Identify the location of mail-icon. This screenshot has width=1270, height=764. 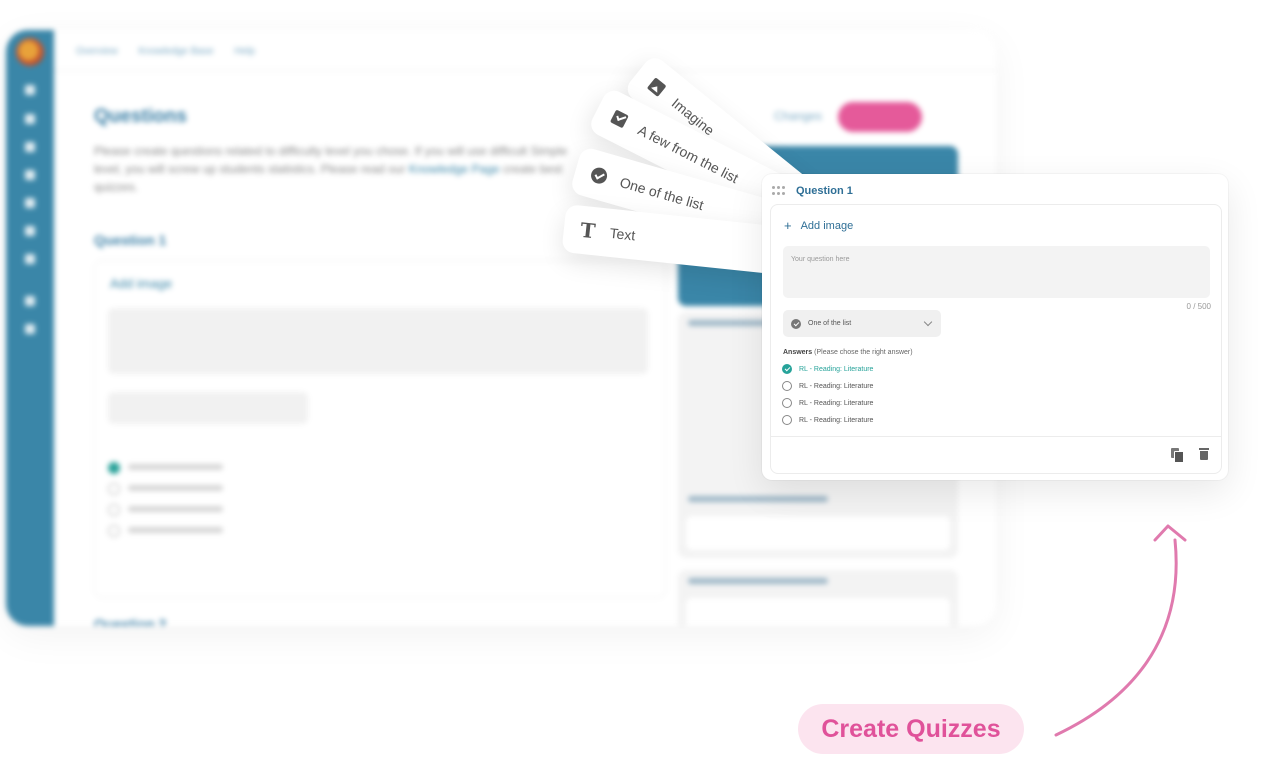
(30, 147).